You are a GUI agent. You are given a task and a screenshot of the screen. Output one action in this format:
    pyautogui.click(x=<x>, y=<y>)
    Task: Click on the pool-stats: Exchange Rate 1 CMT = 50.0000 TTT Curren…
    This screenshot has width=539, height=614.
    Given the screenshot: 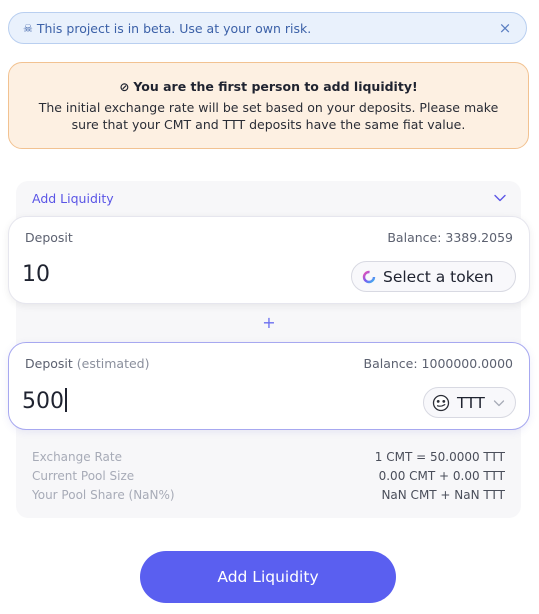 What is the action you would take?
    pyautogui.click(x=268, y=478)
    